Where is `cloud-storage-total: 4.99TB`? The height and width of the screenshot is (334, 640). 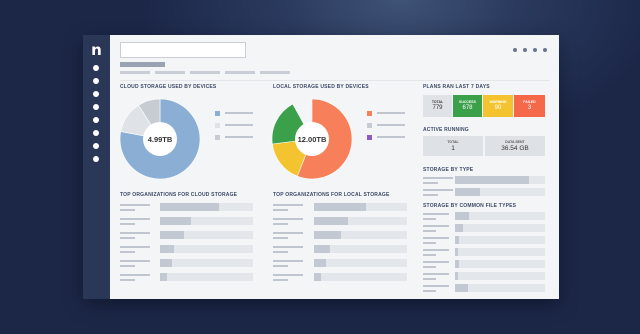 cloud-storage-total: 4.99TB is located at coordinates (160, 139).